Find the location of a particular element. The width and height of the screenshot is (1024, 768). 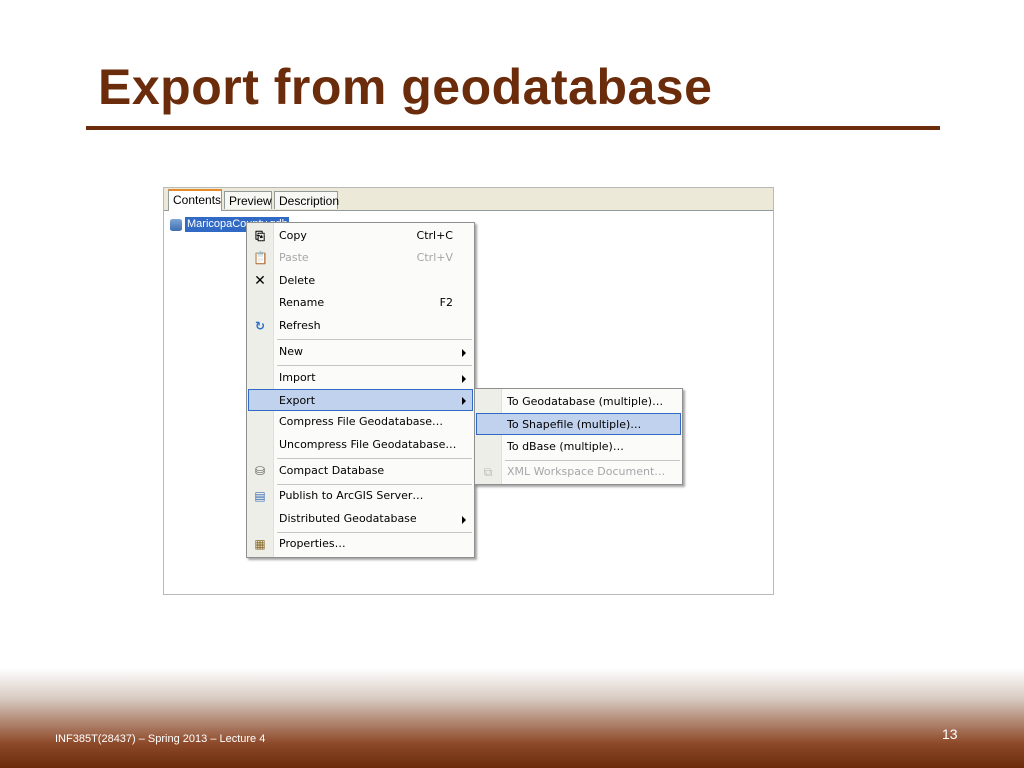

menu-item-new: New is located at coordinates (360, 352).